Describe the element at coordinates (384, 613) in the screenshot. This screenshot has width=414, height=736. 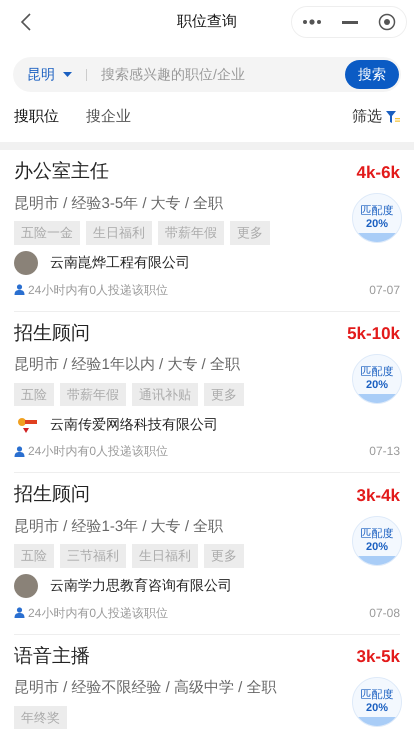
I see `post-date: 07-08` at that location.